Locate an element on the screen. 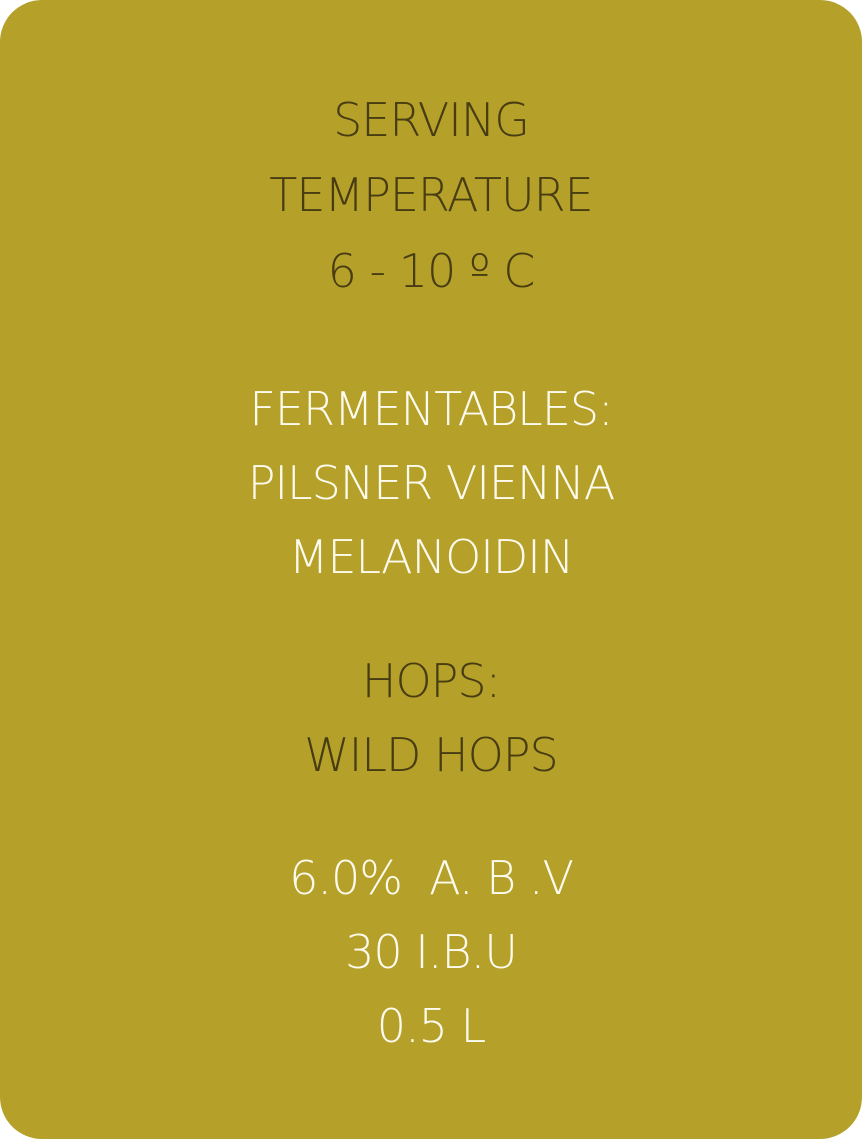 This screenshot has width=862, height=1139. volume-value: 0.5 L is located at coordinates (431, 1026).